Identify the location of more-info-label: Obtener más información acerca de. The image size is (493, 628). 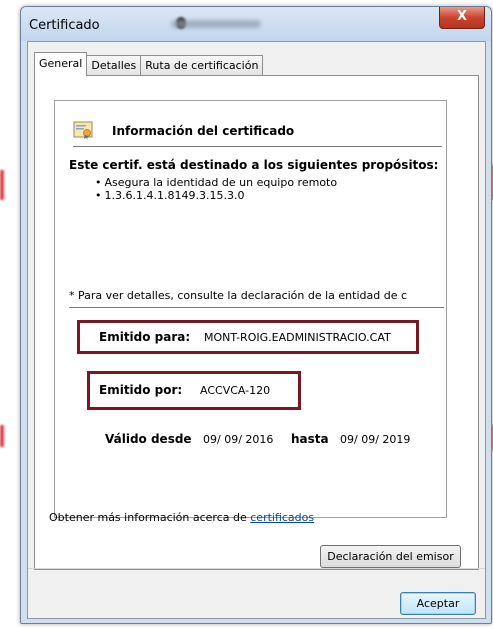
(150, 517).